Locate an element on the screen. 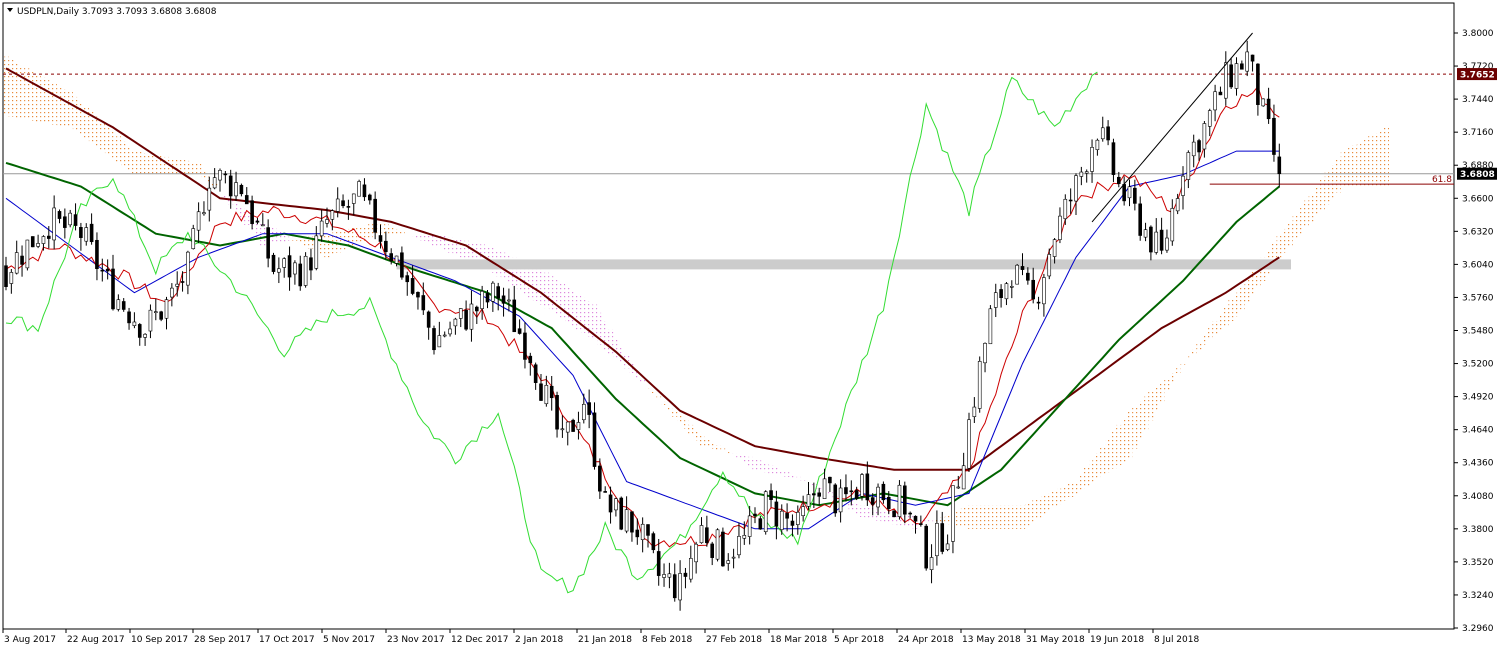  y-tick-label: 3.4360 is located at coordinates (1478, 464).